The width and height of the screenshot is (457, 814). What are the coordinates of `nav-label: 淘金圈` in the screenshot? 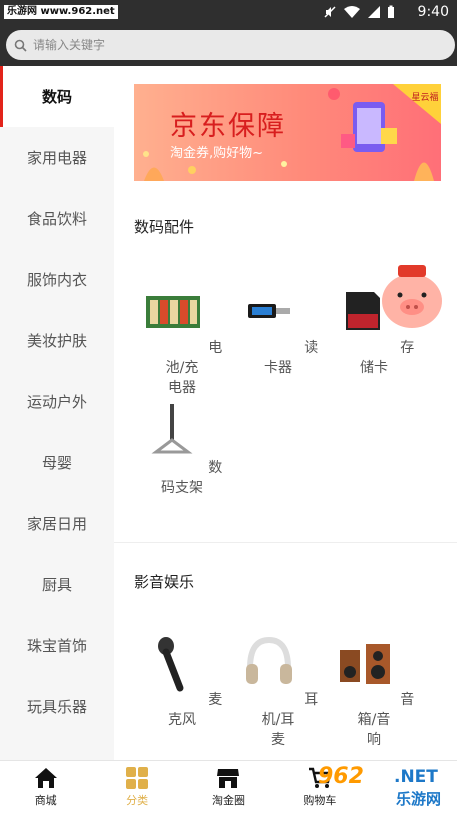 It's located at (228, 800).